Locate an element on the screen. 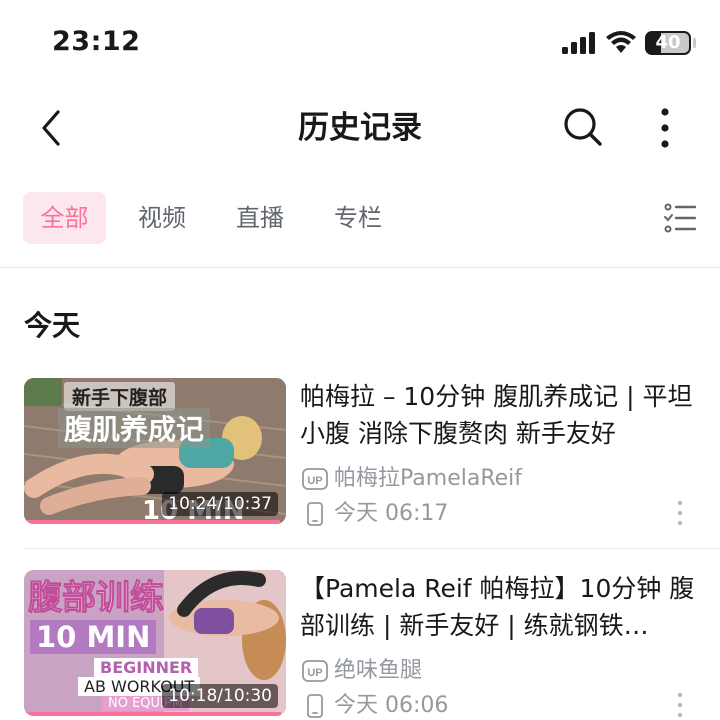  wifi-icon is located at coordinates (621, 42).